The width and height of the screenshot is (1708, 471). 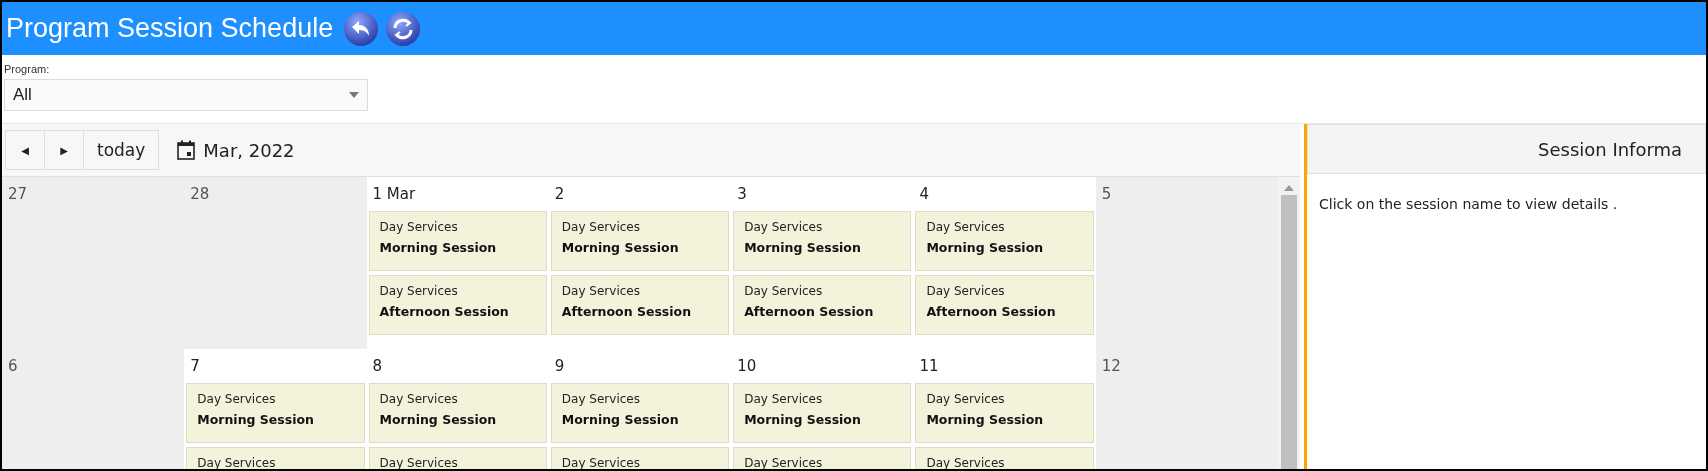 What do you see at coordinates (403, 28) in the screenshot?
I see `refresh-icon` at bounding box center [403, 28].